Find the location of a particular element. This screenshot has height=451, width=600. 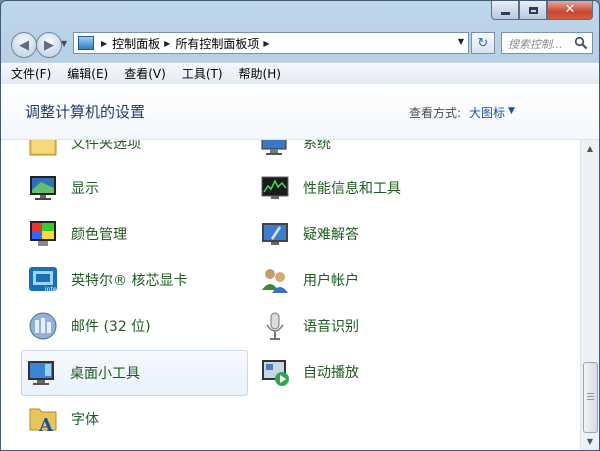

breadcrumb-control-panel: 控制面板 is located at coordinates (136, 43).